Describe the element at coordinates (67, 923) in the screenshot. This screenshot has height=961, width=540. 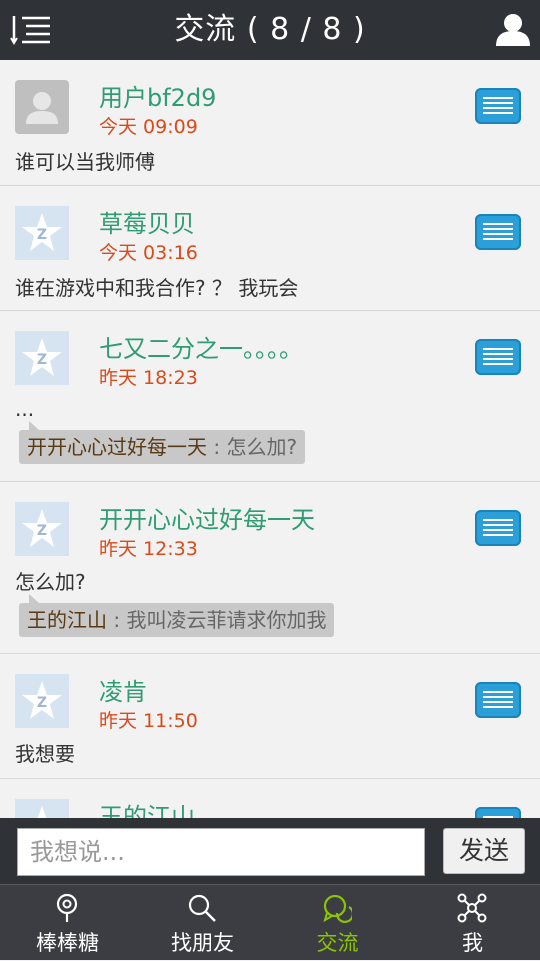
I see `tab-lollipop: 棒棒糖` at that location.